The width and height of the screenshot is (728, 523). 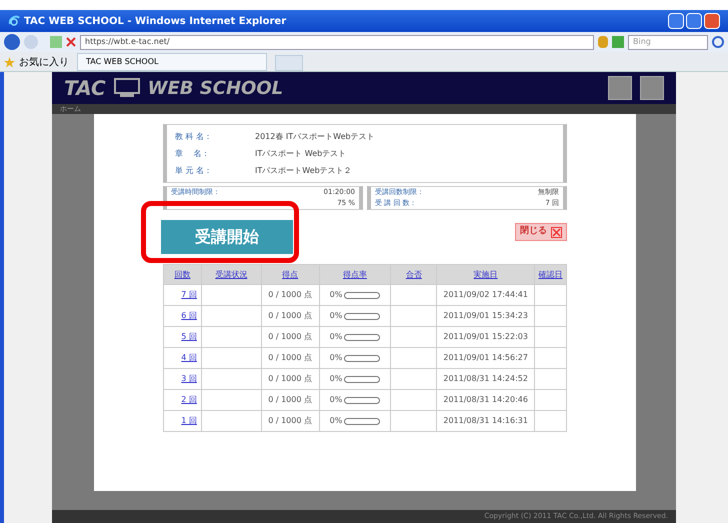 I want to click on address-field: https://wbt.e-tac.net/, so click(x=337, y=42).